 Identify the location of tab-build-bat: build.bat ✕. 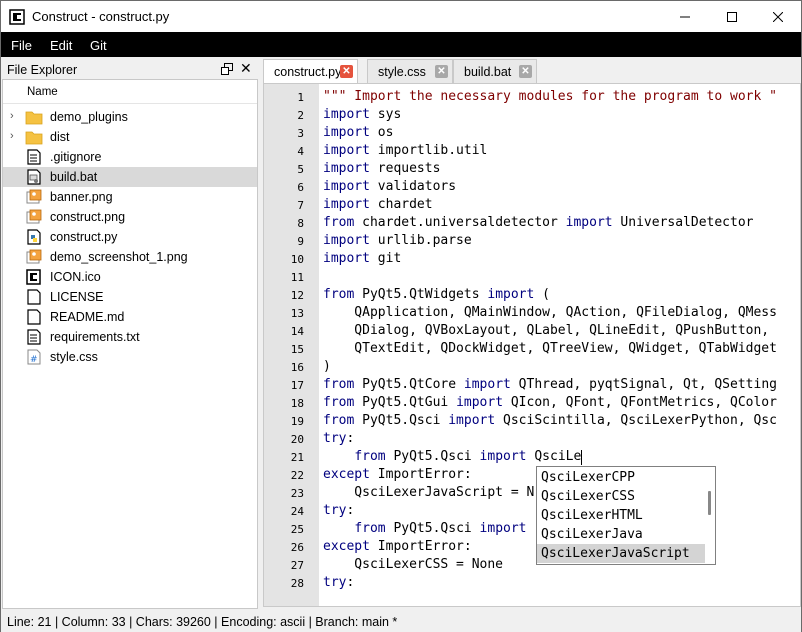
(495, 71).